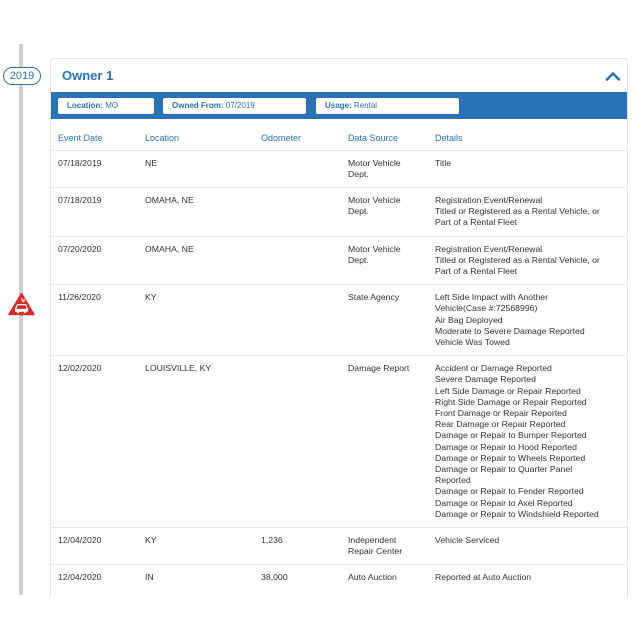 This screenshot has height=640, width=640. I want to click on detail-line: Damage or Repair to Bumper Reported, so click(511, 435).